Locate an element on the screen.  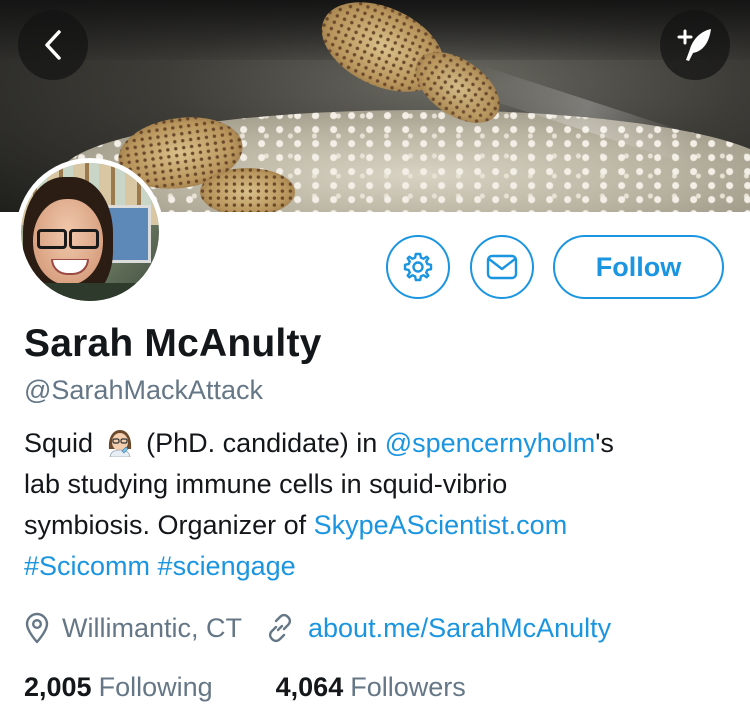
followers-label: Followers is located at coordinates (408, 687).